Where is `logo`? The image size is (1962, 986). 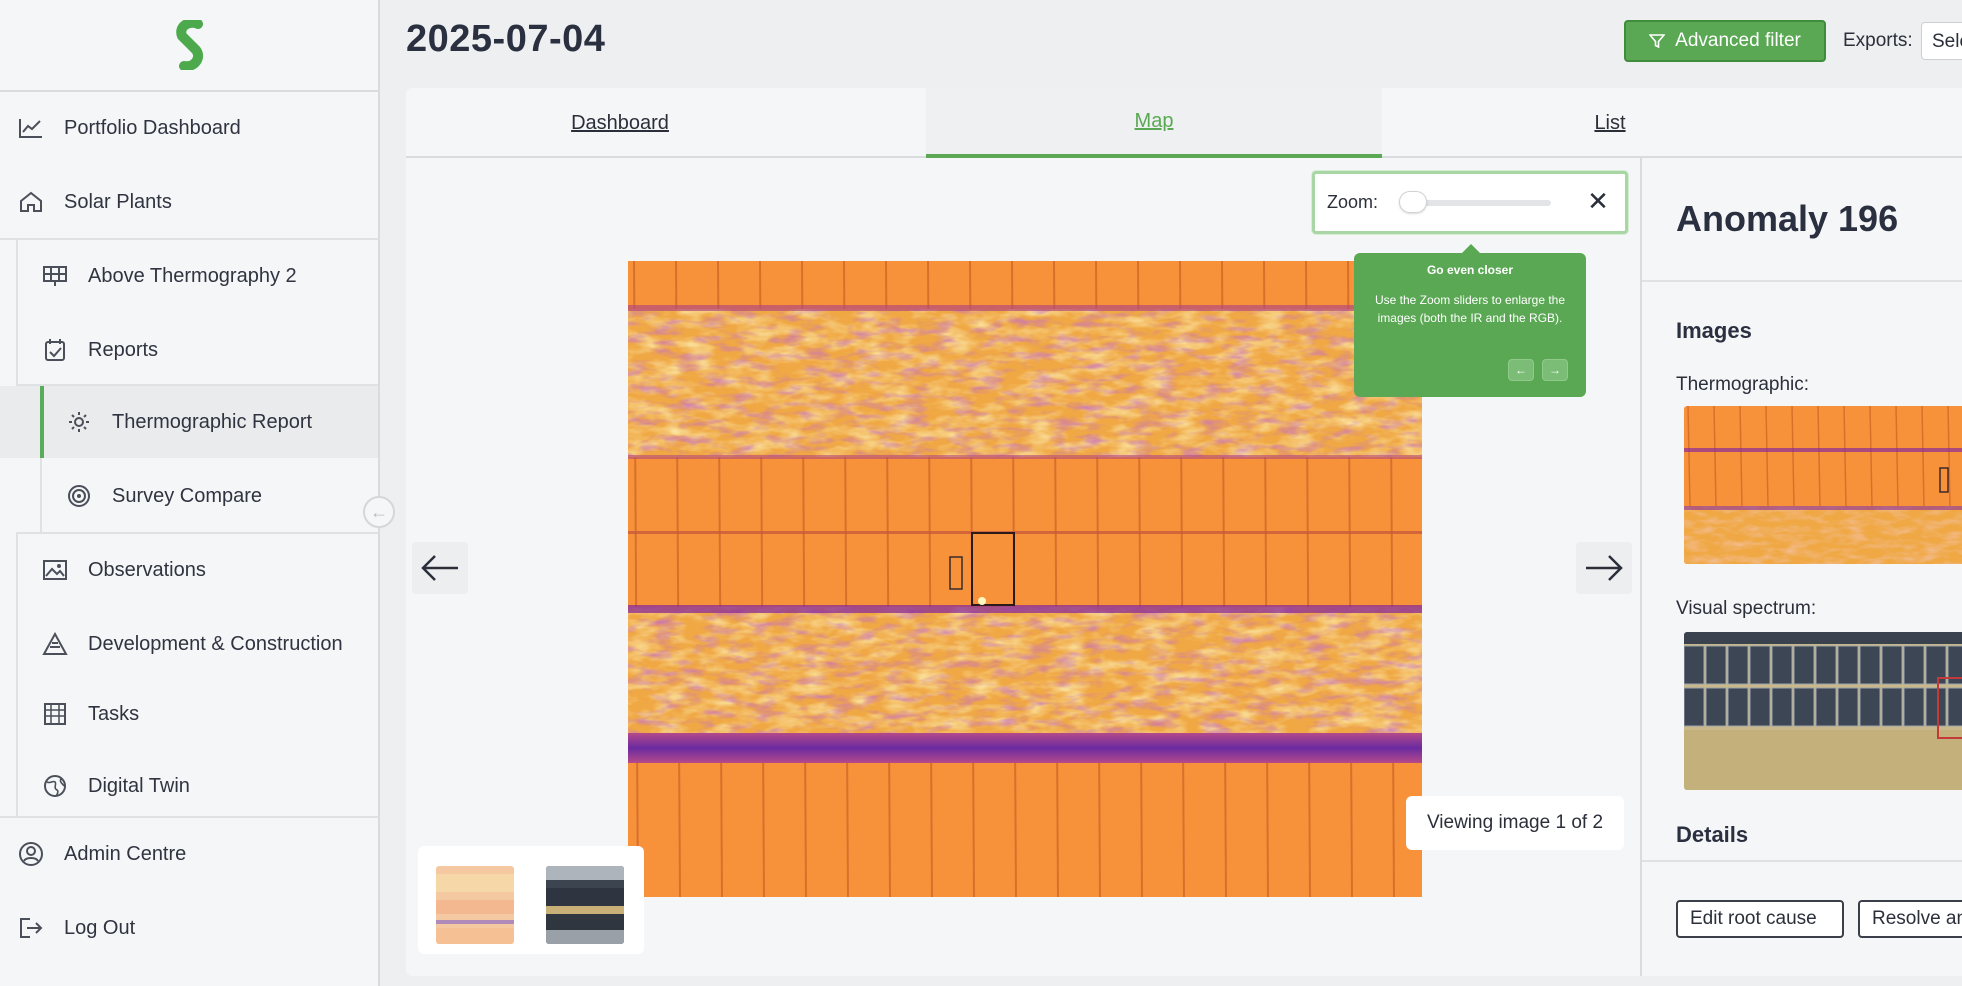
logo is located at coordinates (190, 46).